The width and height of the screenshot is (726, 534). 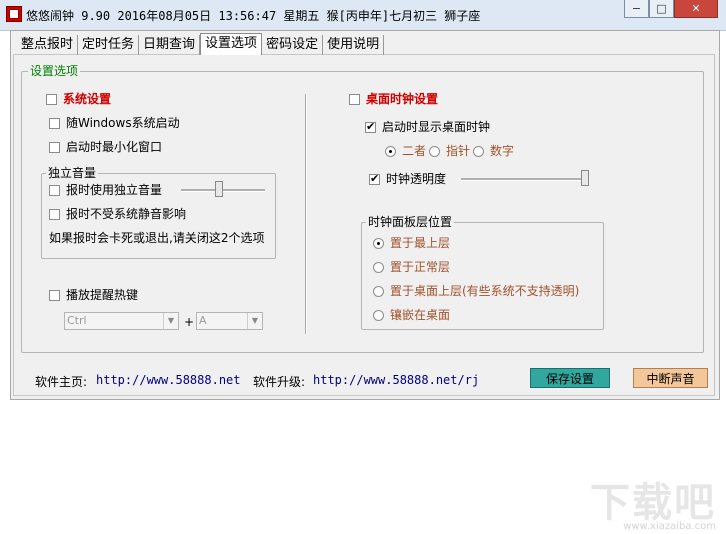 What do you see at coordinates (436, 127) in the screenshot?
I see `show-on-start-label: 启动时显示桌面时钟` at bounding box center [436, 127].